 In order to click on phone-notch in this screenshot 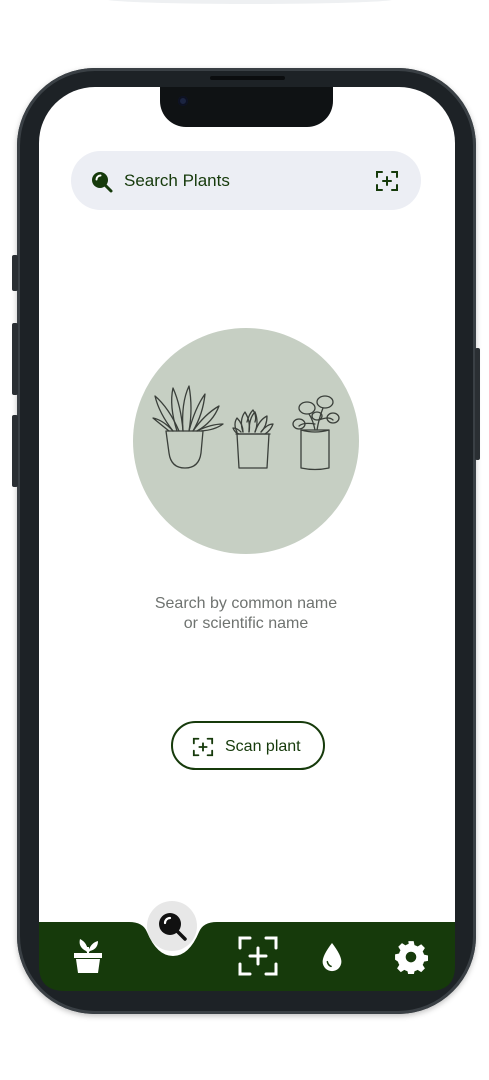, I will do `click(246, 107)`.